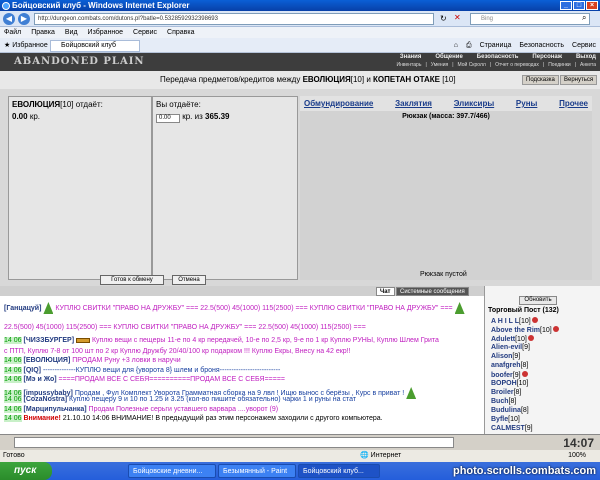  I want to click on safety-menu: Безопасность, so click(541, 45).